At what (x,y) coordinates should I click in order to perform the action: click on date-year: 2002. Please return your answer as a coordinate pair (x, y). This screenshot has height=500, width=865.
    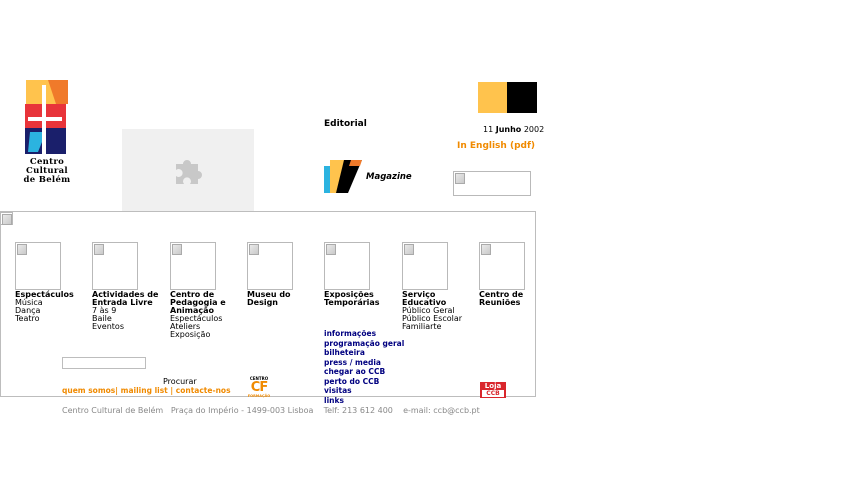
    Looking at the image, I should click on (534, 129).